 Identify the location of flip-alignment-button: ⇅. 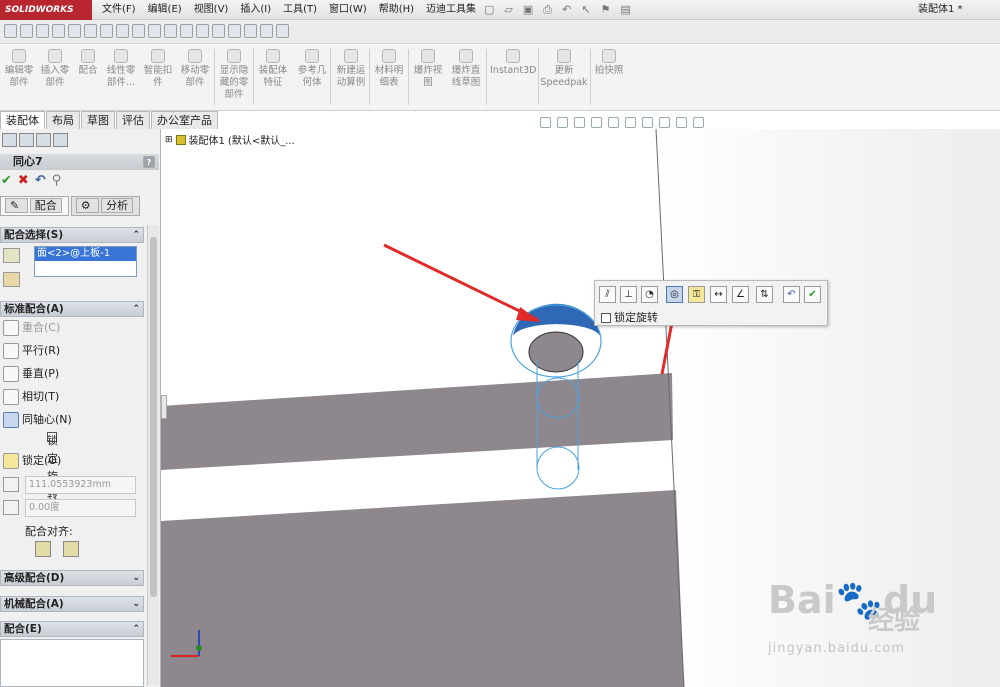
(764, 294).